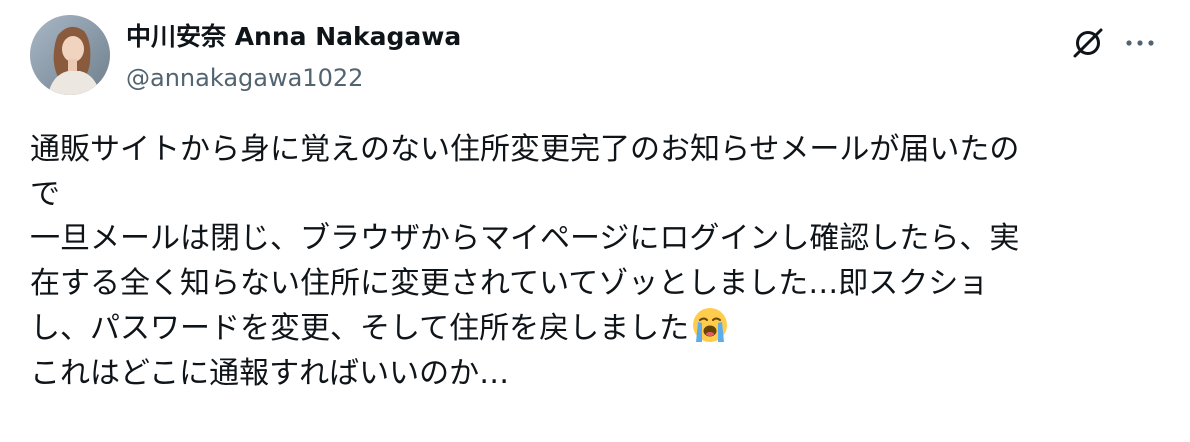 The image size is (1190, 442). I want to click on more-icon, so click(1140, 43).